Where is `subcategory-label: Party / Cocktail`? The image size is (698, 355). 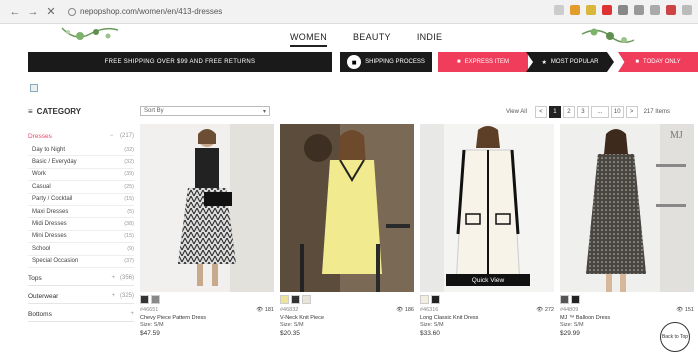
subcategory-label: Party / Cocktail is located at coordinates (52, 199).